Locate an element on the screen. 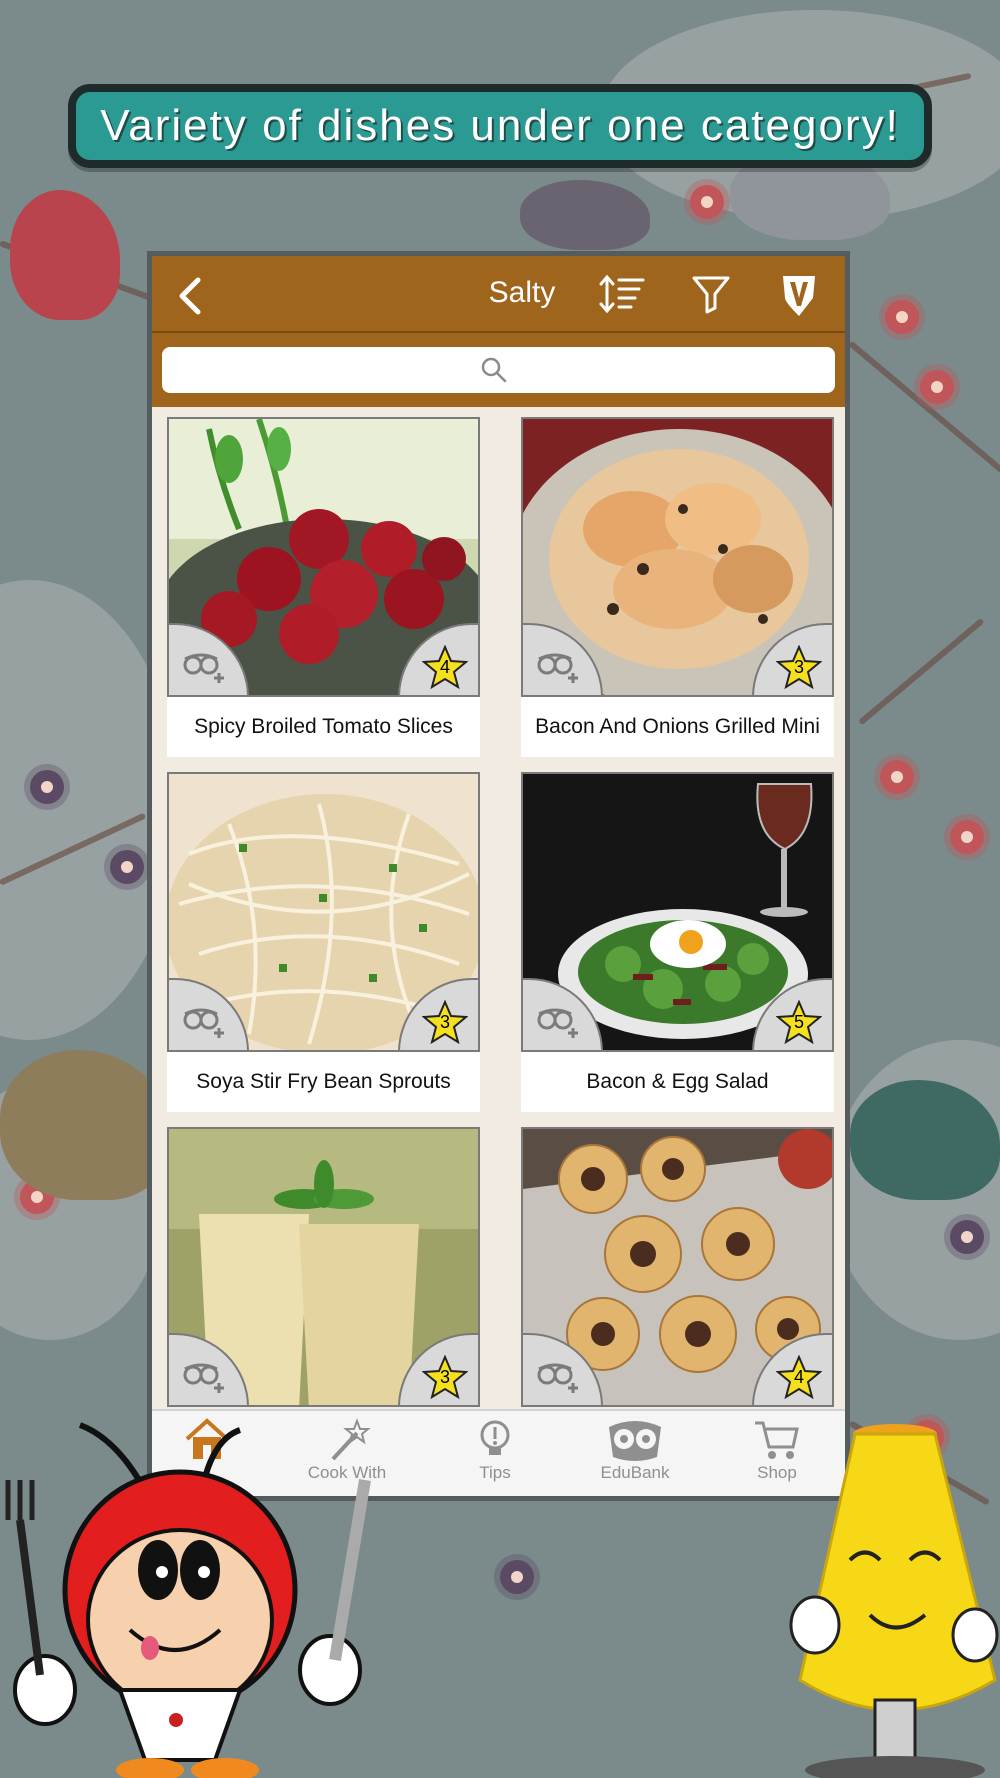  recipe-card: 4 is located at coordinates (677, 1267).